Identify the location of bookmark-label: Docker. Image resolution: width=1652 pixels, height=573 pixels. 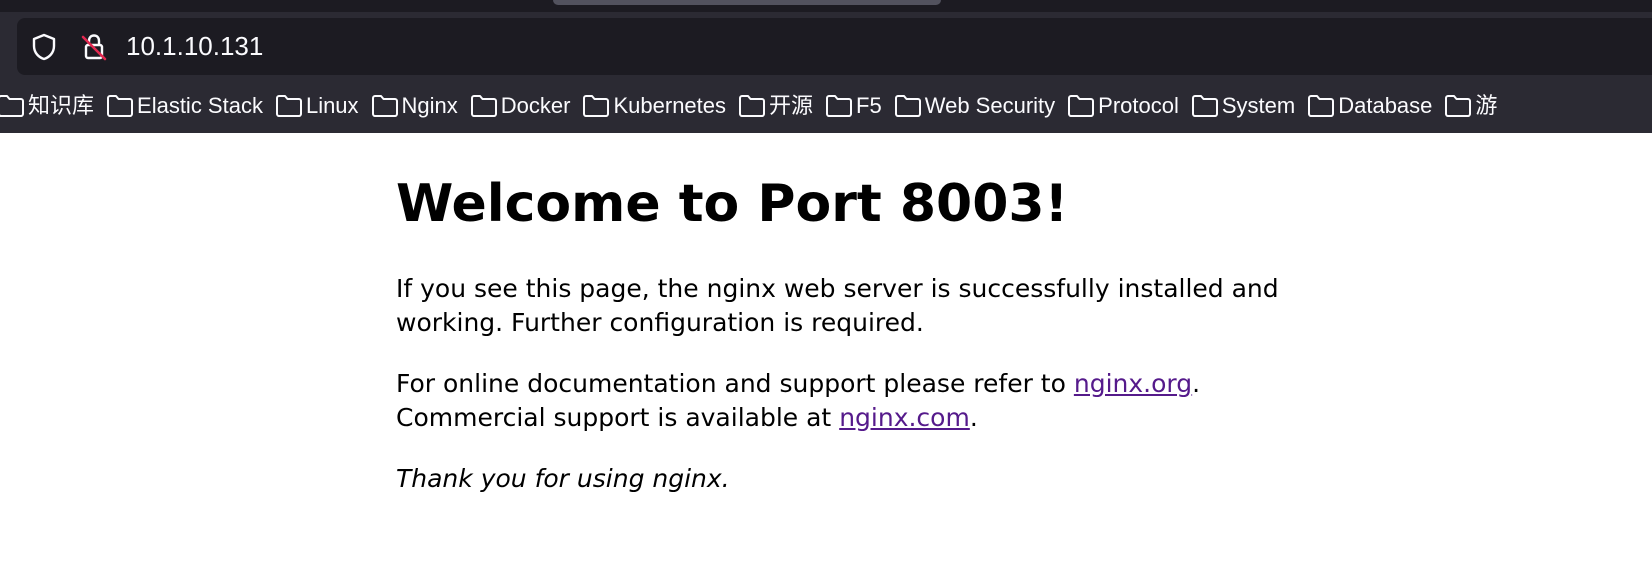
(535, 105).